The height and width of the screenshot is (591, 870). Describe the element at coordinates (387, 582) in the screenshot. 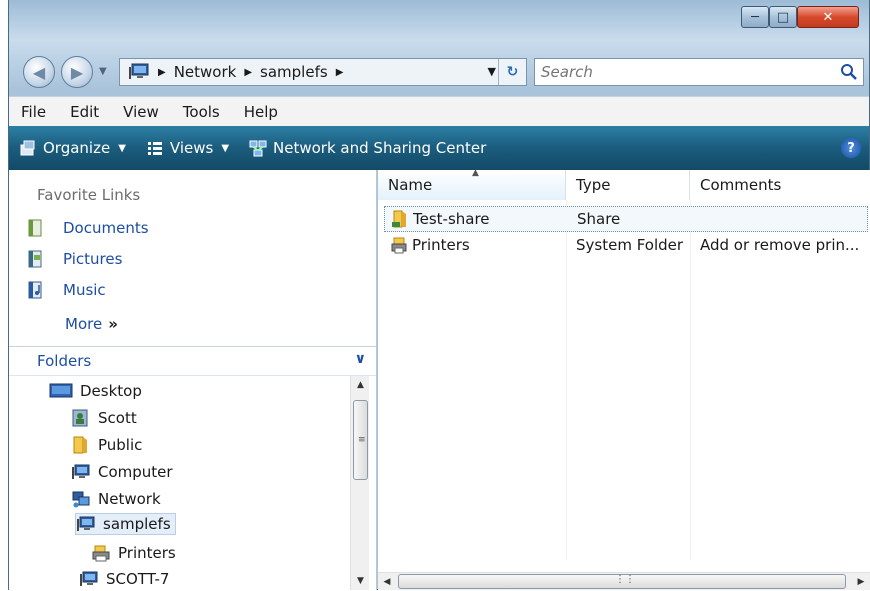

I see `scroll-left-arrow-icon: ◀` at that location.